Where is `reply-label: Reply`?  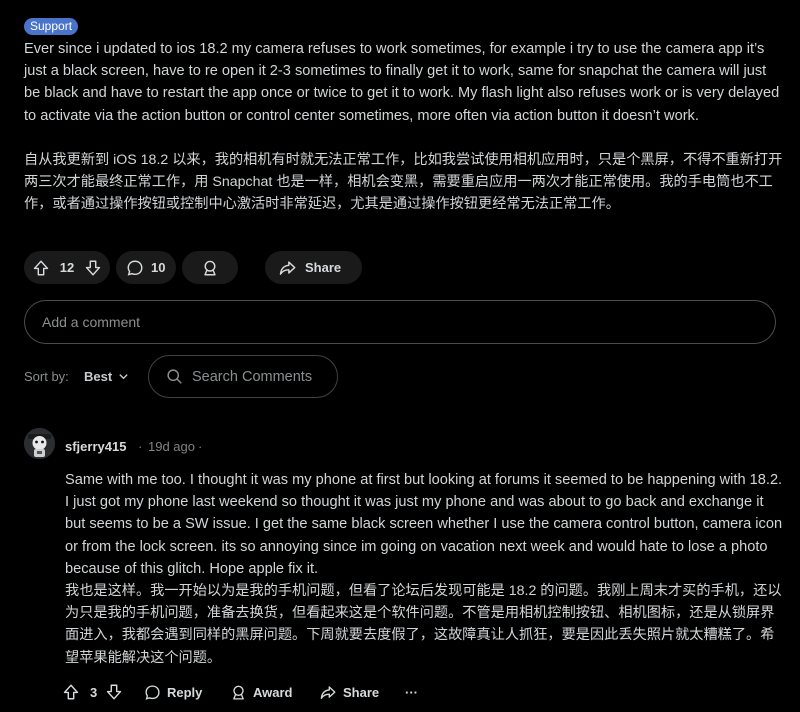 reply-label: Reply is located at coordinates (185, 692).